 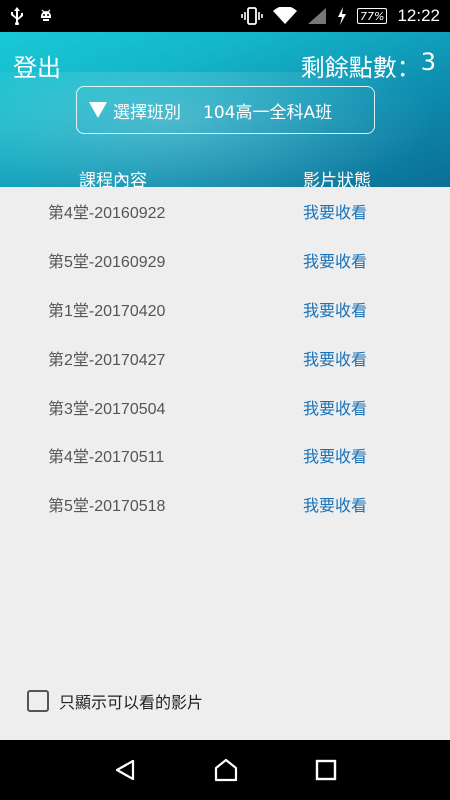 I want to click on list-item: 第4堂-20170511 我要收看, so click(x=225, y=455).